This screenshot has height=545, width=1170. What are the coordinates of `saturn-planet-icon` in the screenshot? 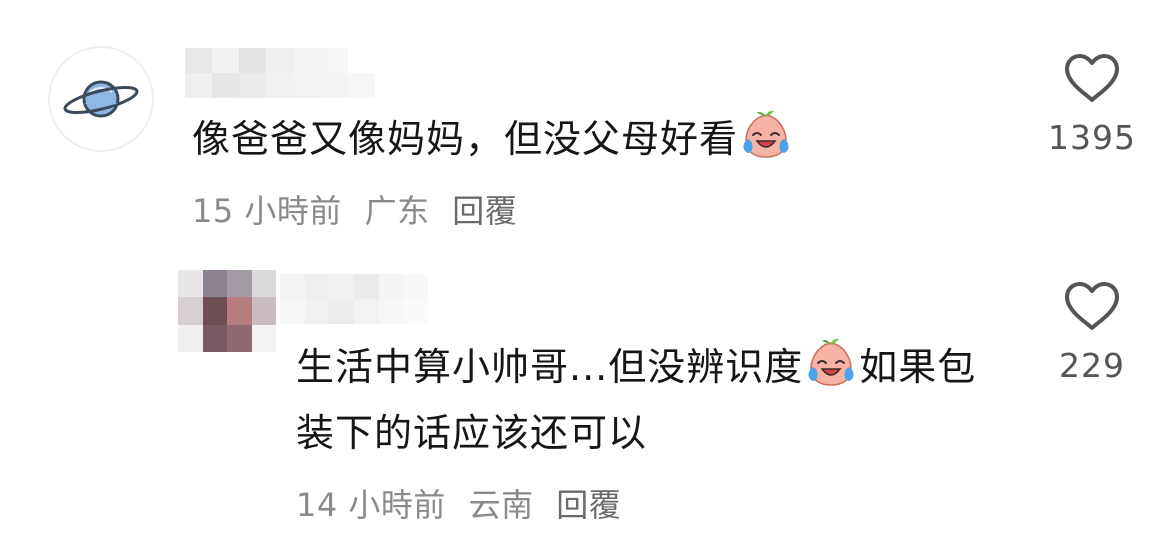 It's located at (101, 99).